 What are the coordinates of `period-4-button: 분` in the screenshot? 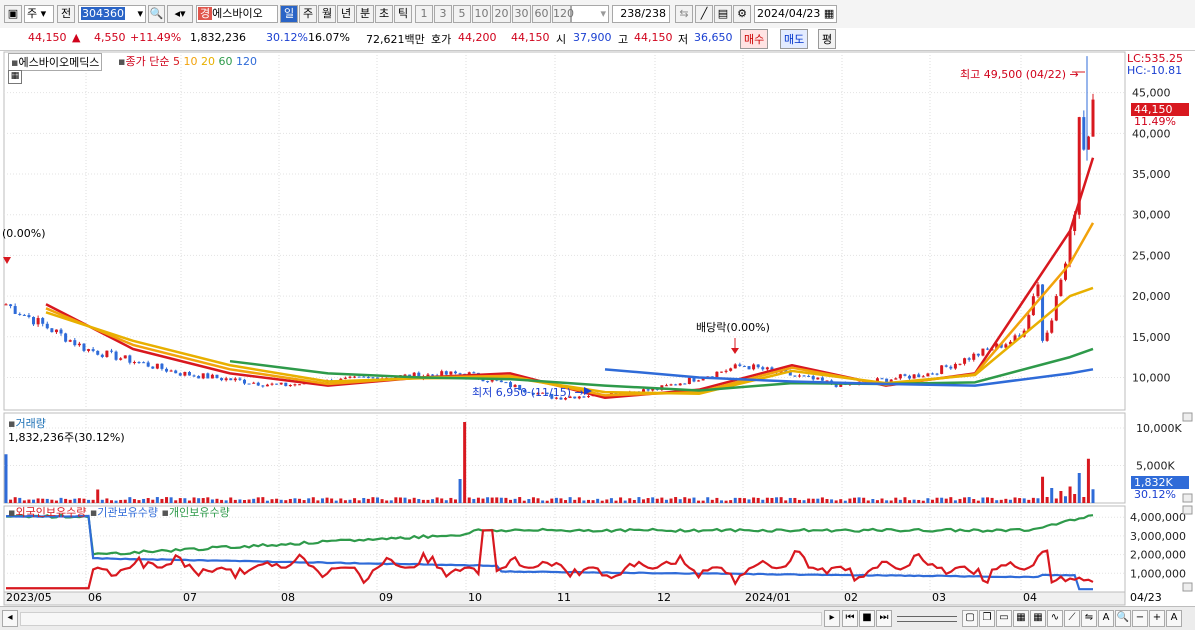 It's located at (365, 14).